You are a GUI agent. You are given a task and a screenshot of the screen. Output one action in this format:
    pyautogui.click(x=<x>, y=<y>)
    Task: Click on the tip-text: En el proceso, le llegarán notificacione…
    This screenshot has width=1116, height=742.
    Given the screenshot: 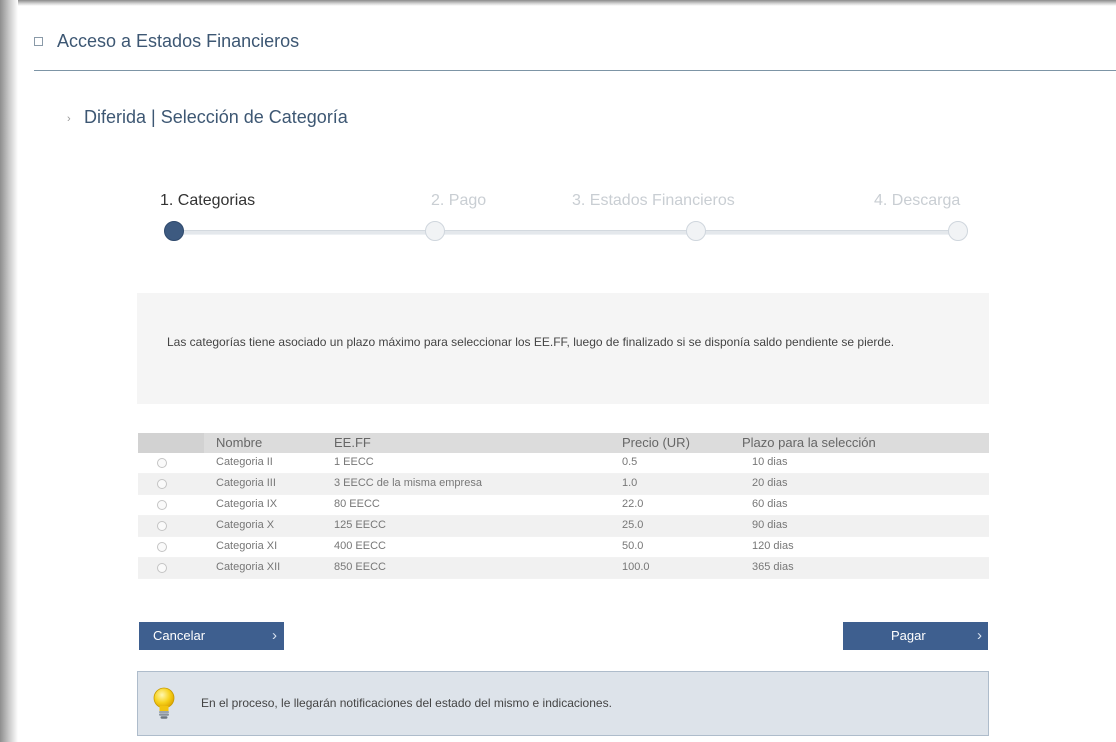 What is the action you would take?
    pyautogui.click(x=406, y=703)
    